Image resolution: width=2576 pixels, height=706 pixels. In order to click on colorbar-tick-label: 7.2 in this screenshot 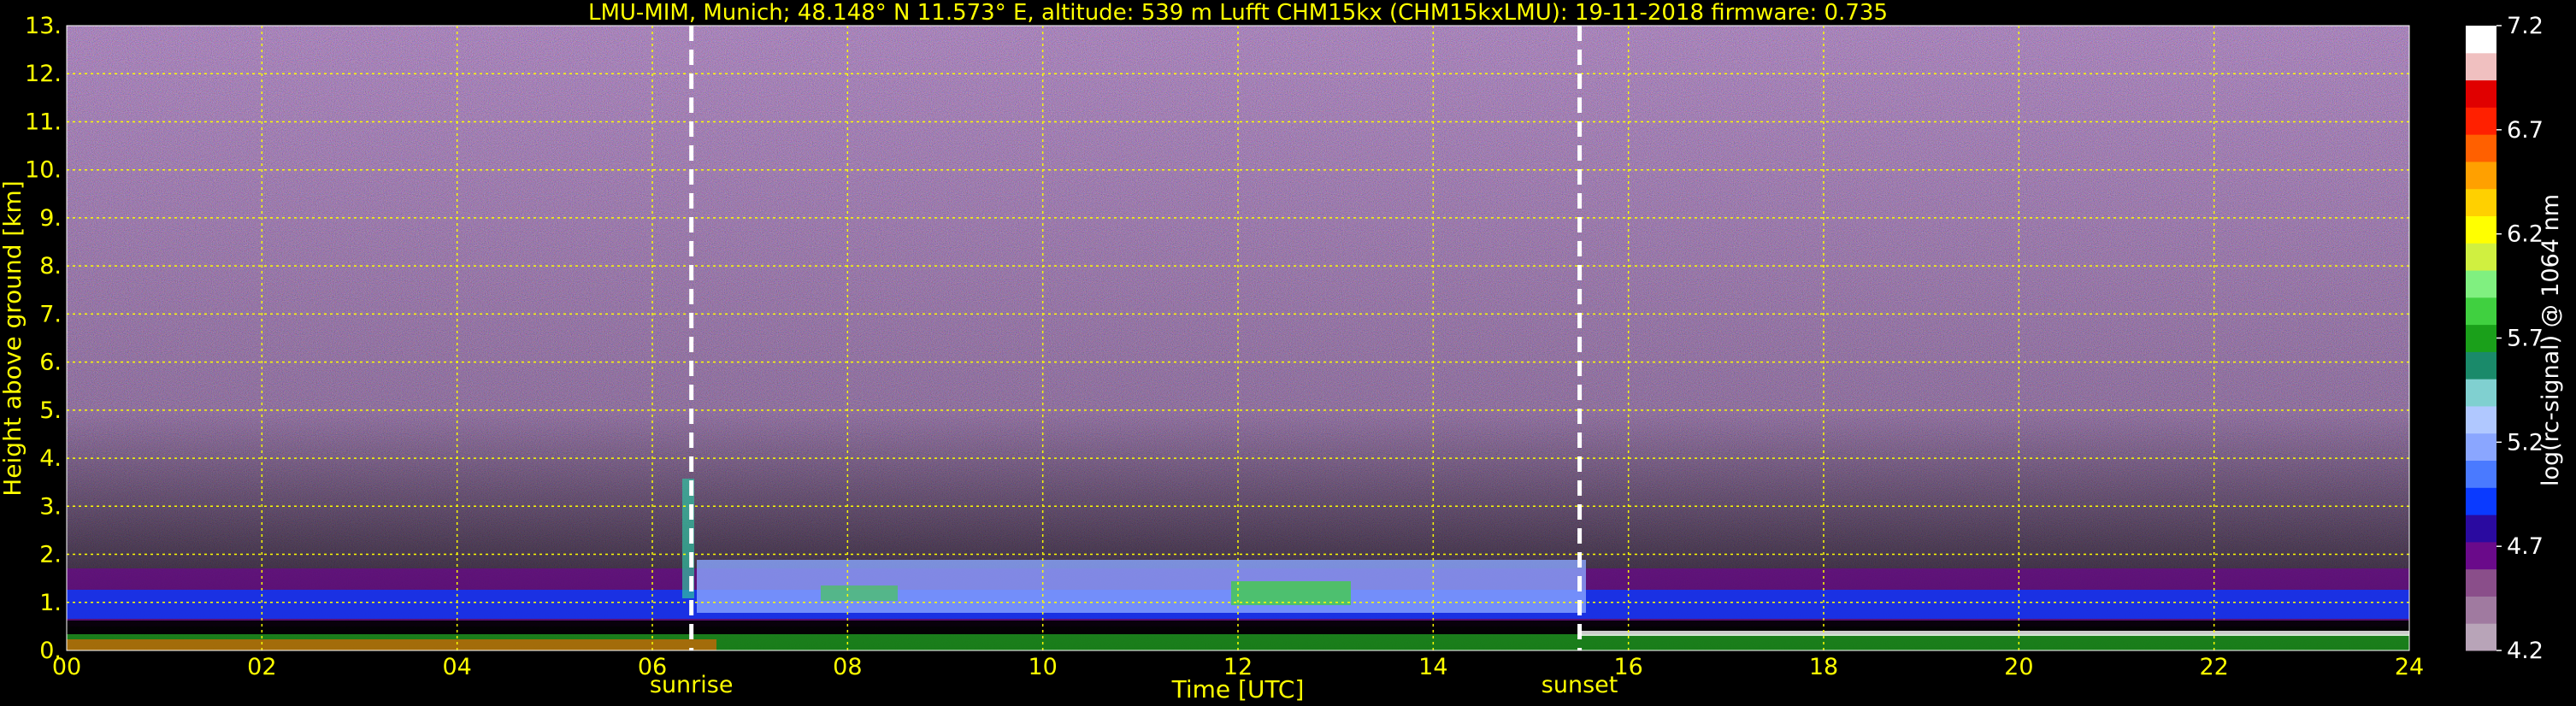, I will do `click(2525, 26)`.